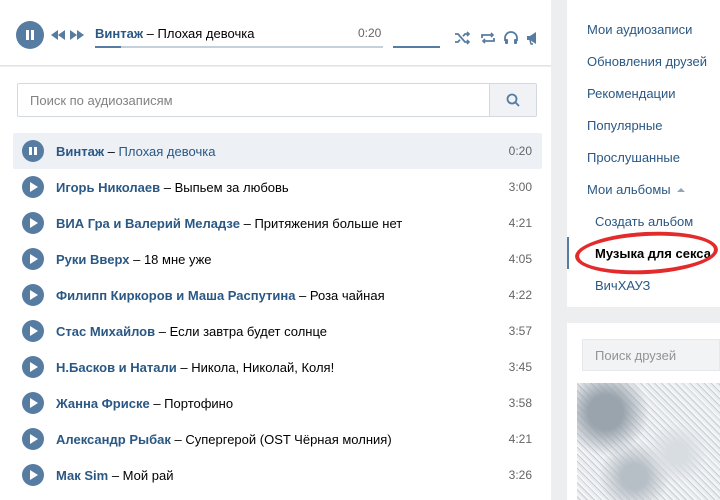 The width and height of the screenshot is (720, 500). I want to click on track-duration: 4:05, so click(520, 259).